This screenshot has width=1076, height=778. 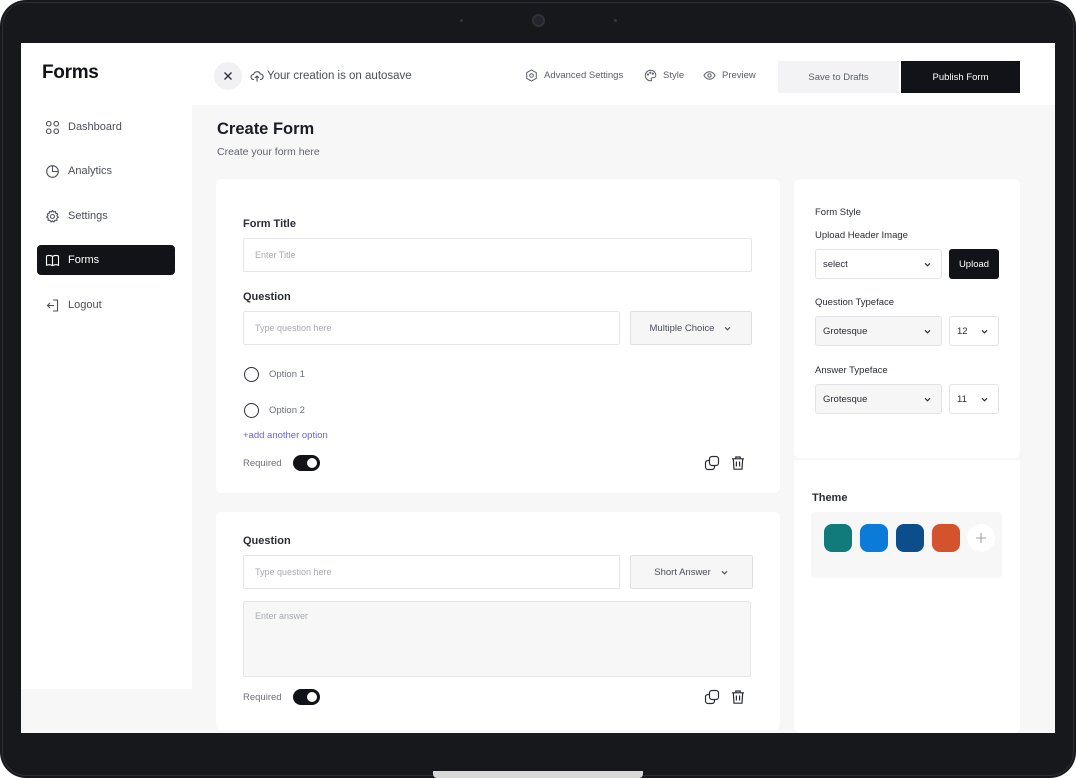 I want to click on sidebar-item-label: Analytics, so click(x=90, y=171).